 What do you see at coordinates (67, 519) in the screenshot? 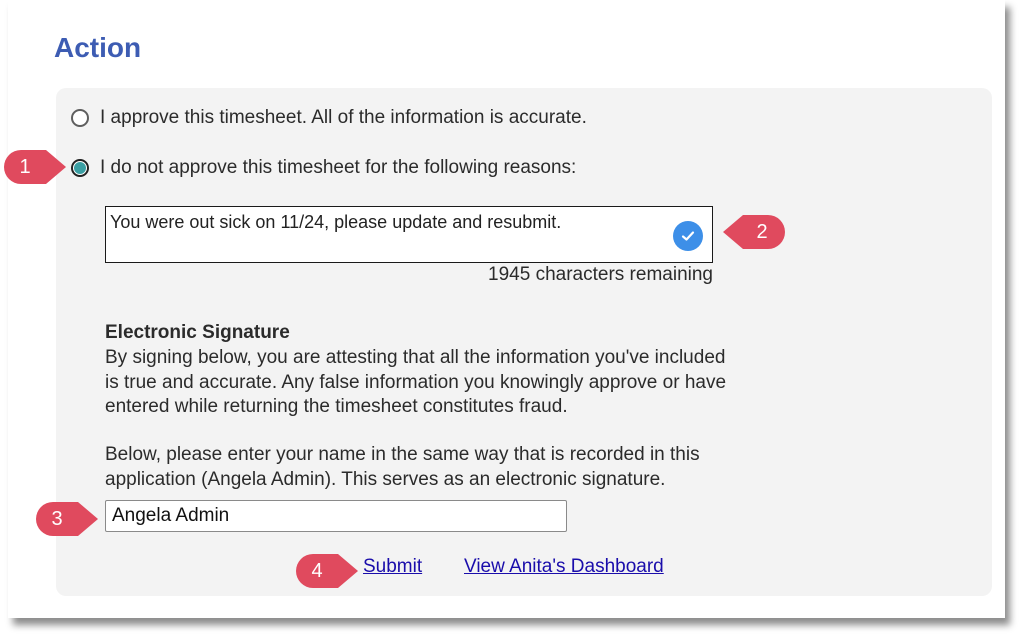
I see `callout-3: 3` at bounding box center [67, 519].